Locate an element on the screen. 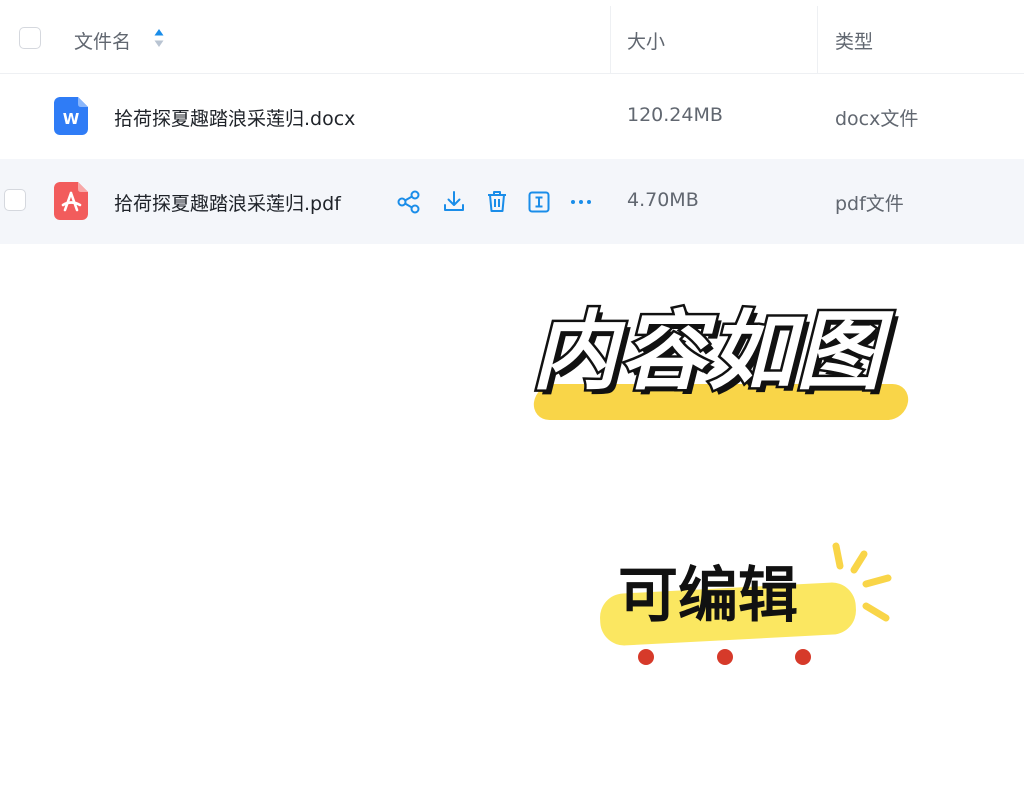 The height and width of the screenshot is (786, 1024). file-type: pdf文件 is located at coordinates (869, 204).